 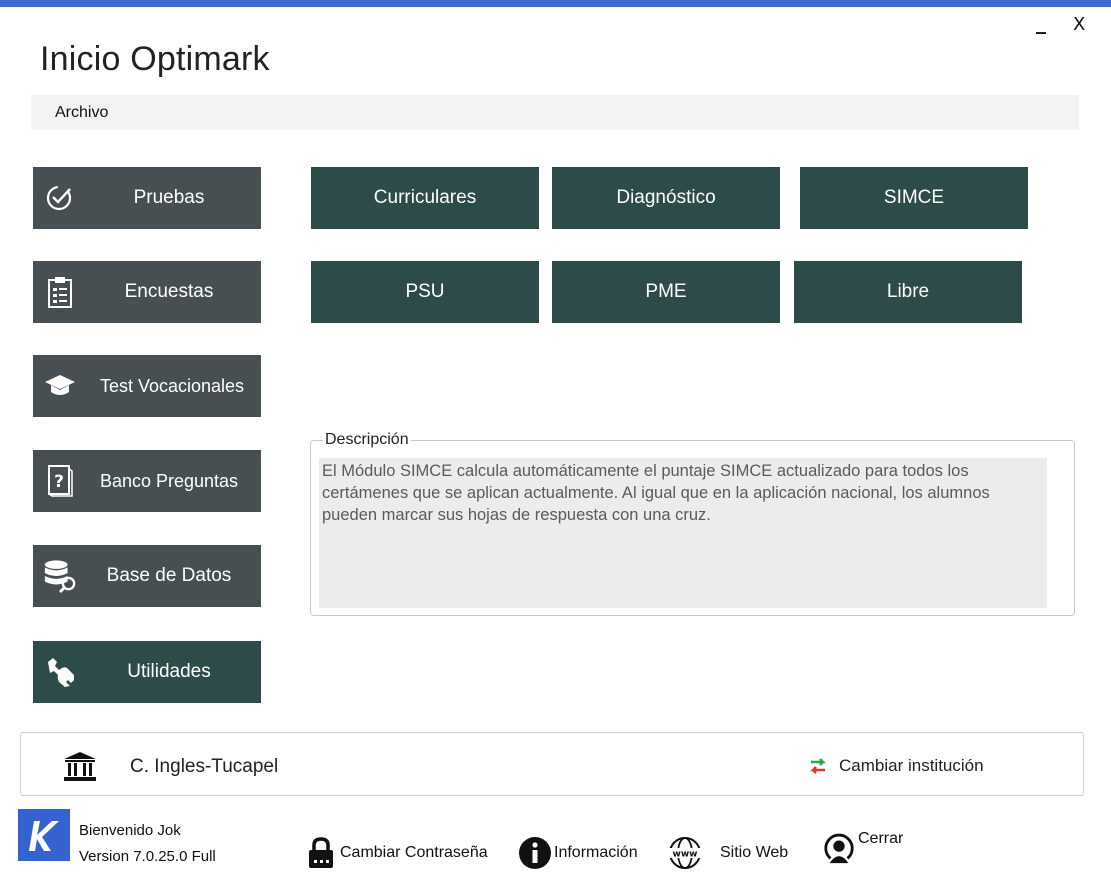 I want to click on website-link: www Sitio Web, so click(x=728, y=853).